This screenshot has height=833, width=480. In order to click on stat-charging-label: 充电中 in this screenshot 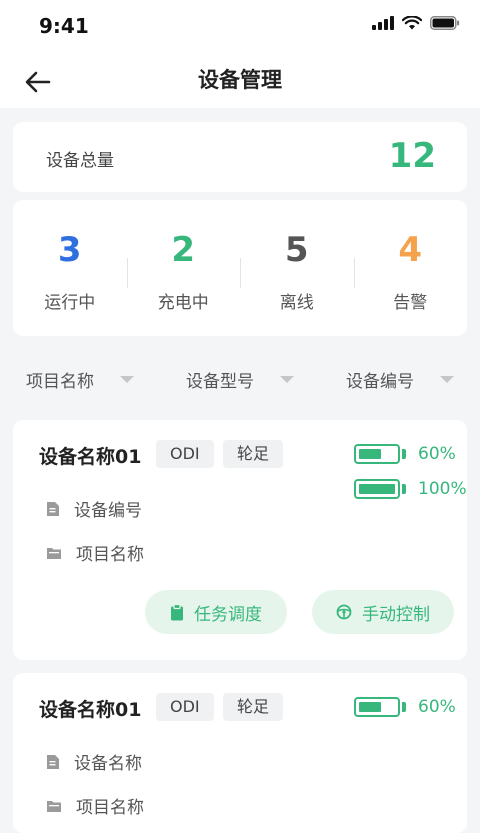, I will do `click(183, 303)`.